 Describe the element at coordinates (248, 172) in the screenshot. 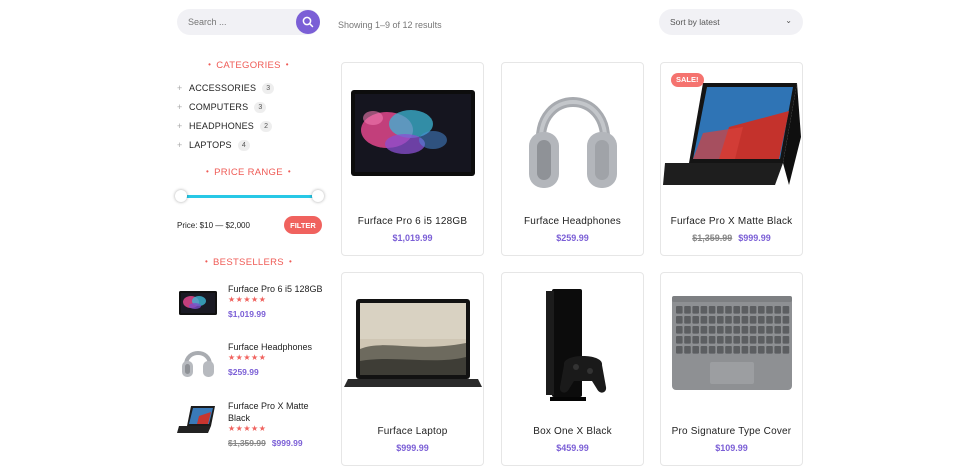

I see `price-range-title: • PRICE RANGE •` at that location.